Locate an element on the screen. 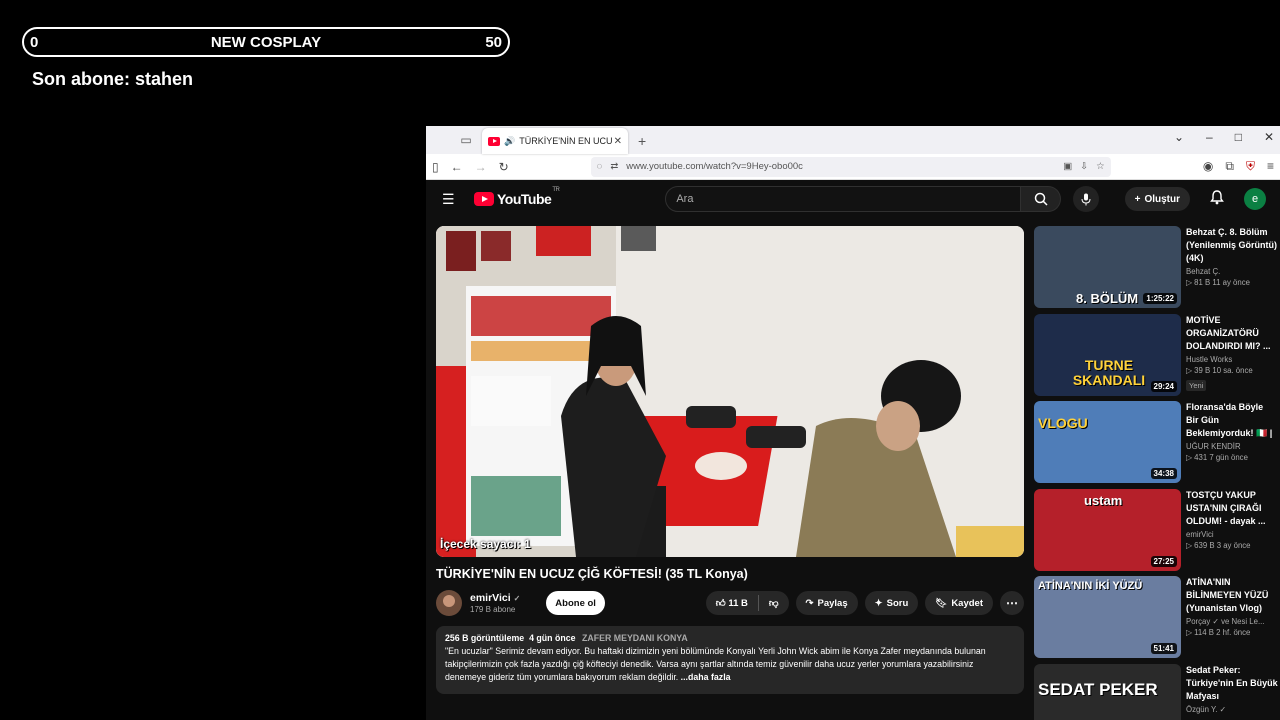 This screenshot has height=720, width=1280. search-icon is located at coordinates (1041, 199).